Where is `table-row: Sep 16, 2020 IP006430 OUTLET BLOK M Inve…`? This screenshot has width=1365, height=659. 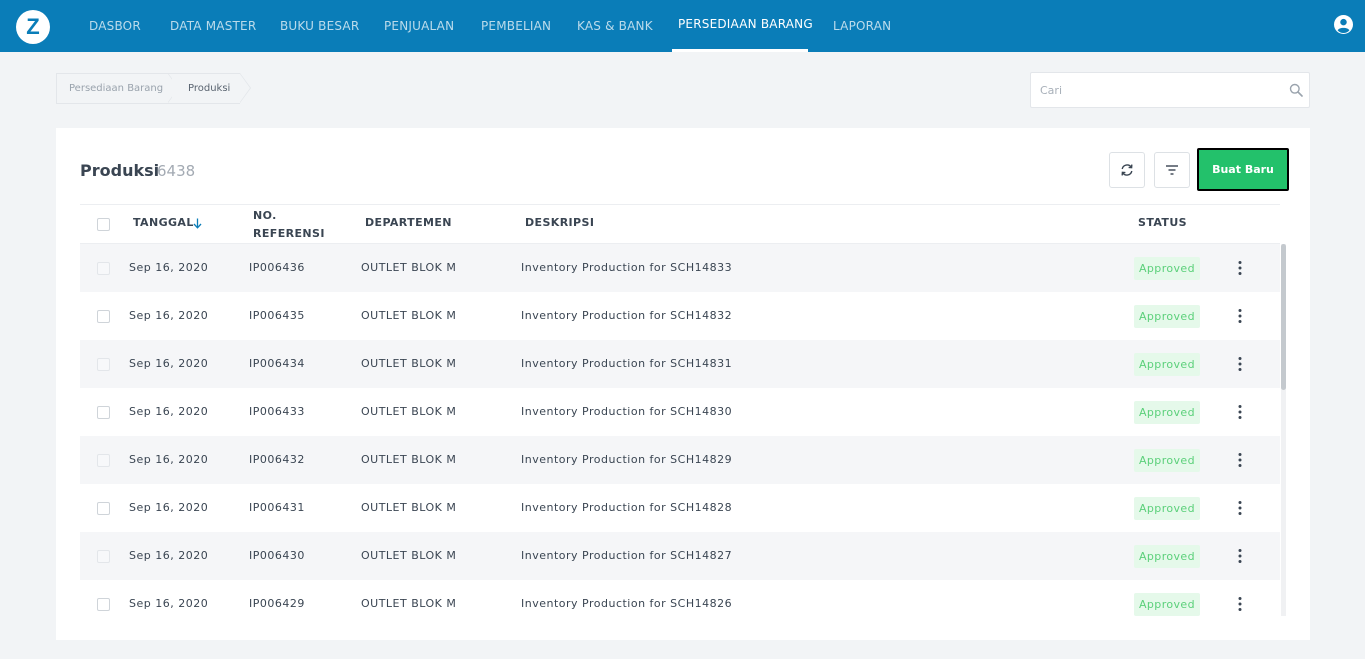 table-row: Sep 16, 2020 IP006430 OUTLET BLOK M Inve… is located at coordinates (680, 556).